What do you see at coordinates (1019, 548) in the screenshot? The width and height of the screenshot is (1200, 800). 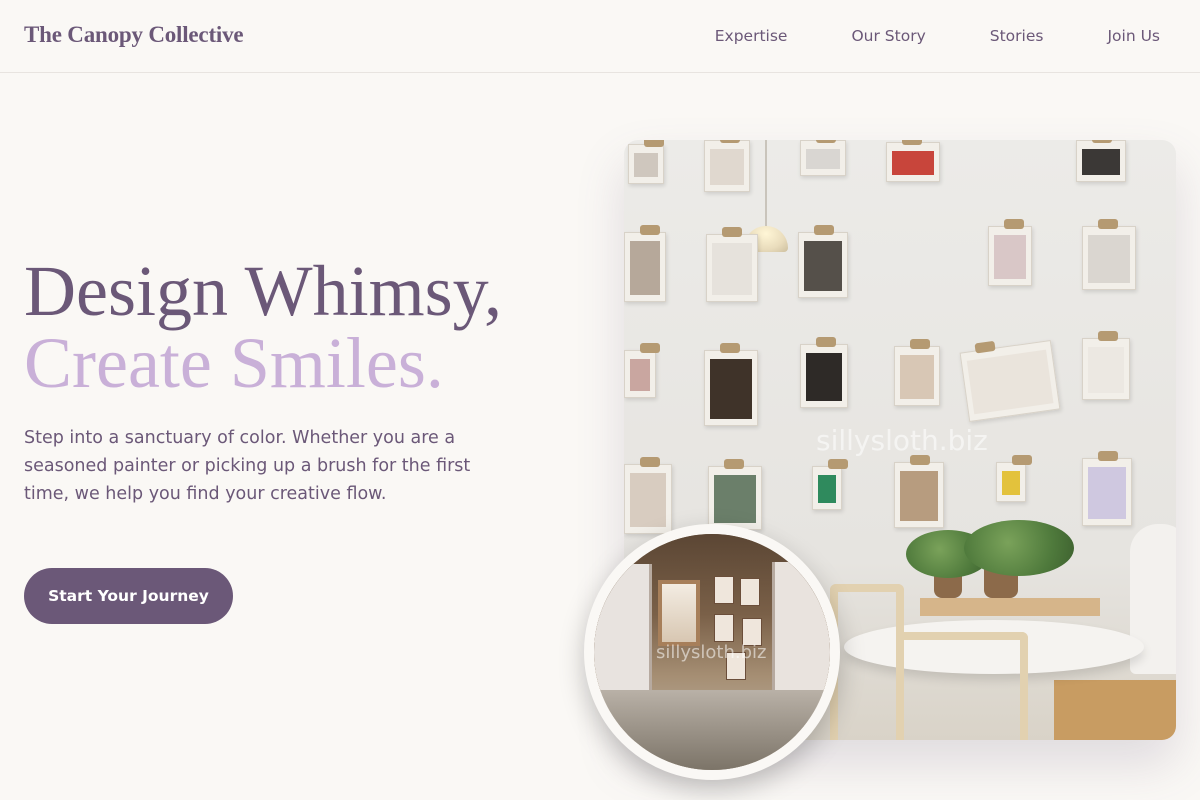 I see `plant` at bounding box center [1019, 548].